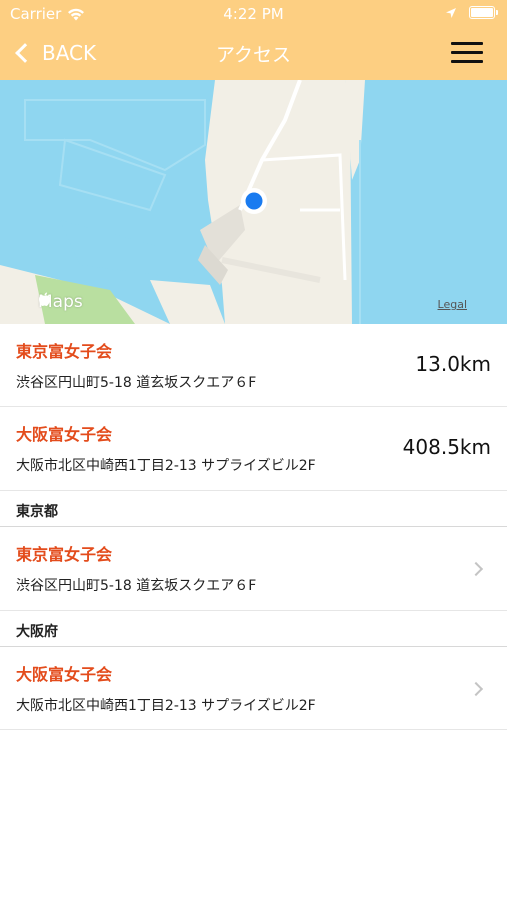  I want to click on battery-icon, so click(483, 12).